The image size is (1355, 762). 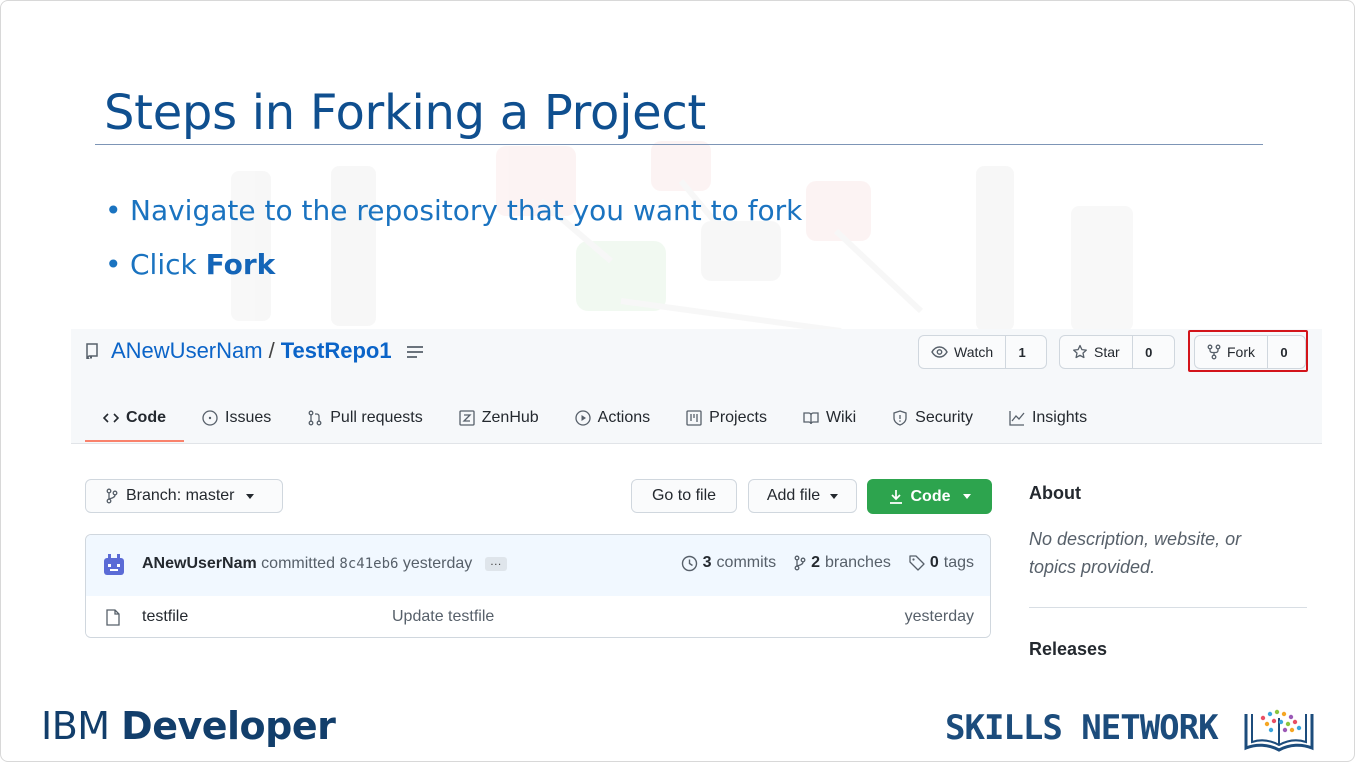 I want to click on tab-zenhub: ZenHub, so click(x=499, y=418).